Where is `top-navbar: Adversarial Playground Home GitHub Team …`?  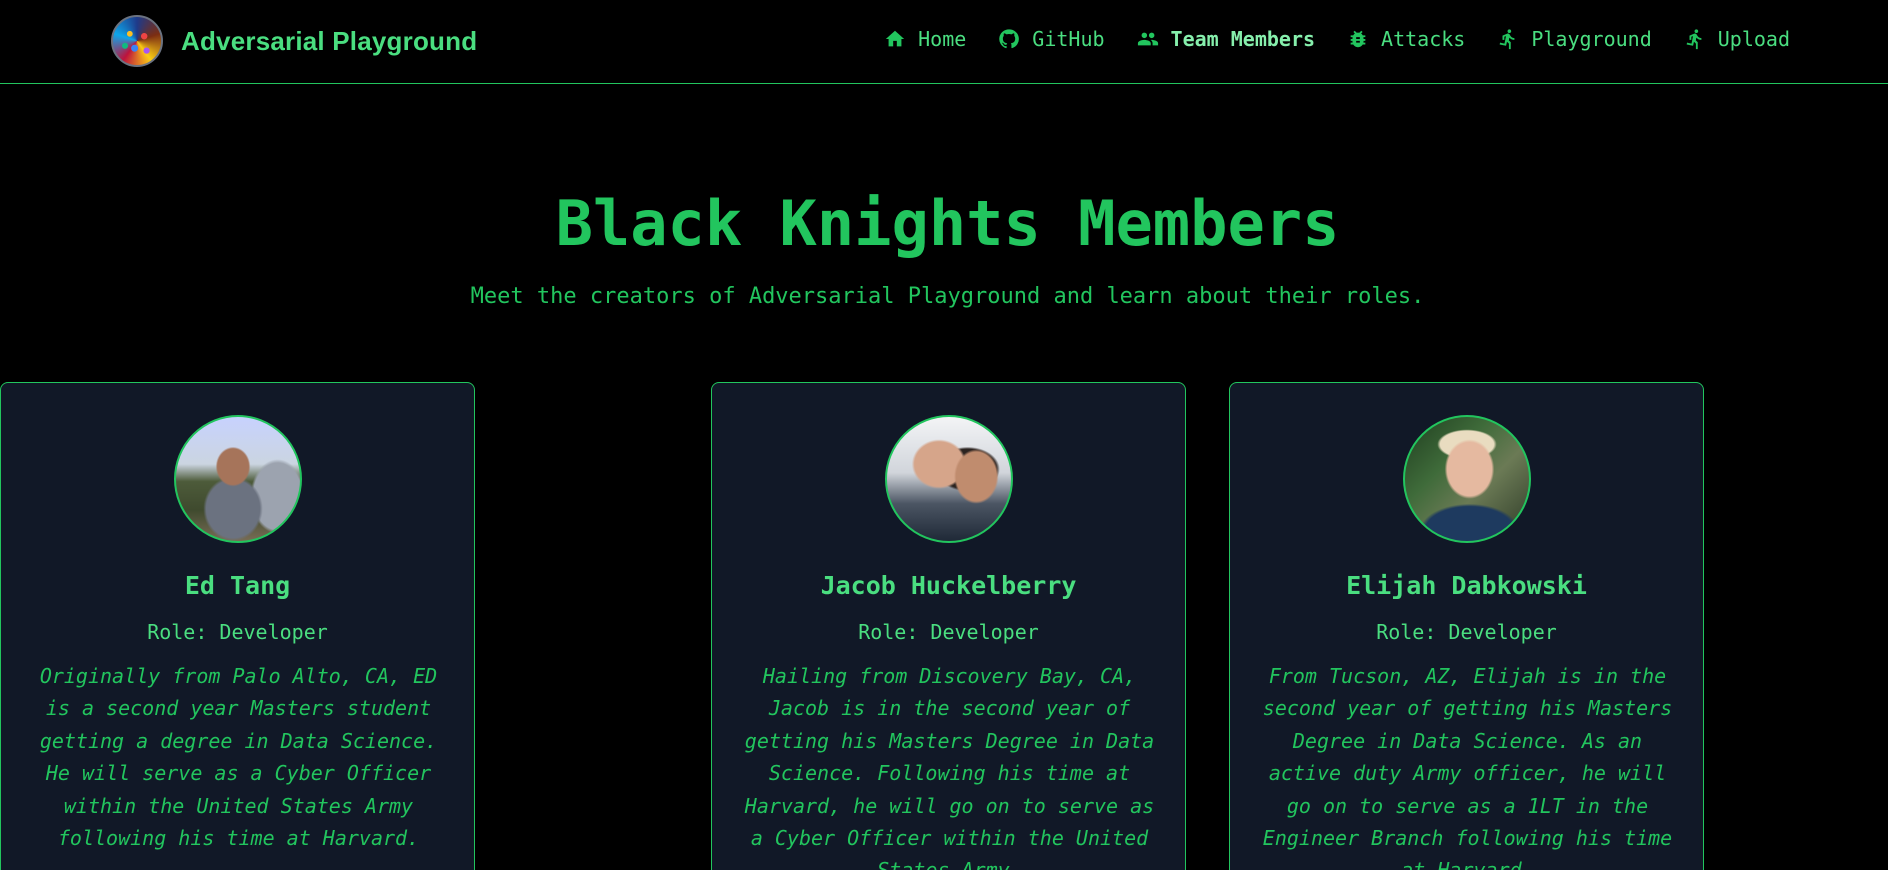 top-navbar: Adversarial Playground Home GitHub Team … is located at coordinates (944, 42).